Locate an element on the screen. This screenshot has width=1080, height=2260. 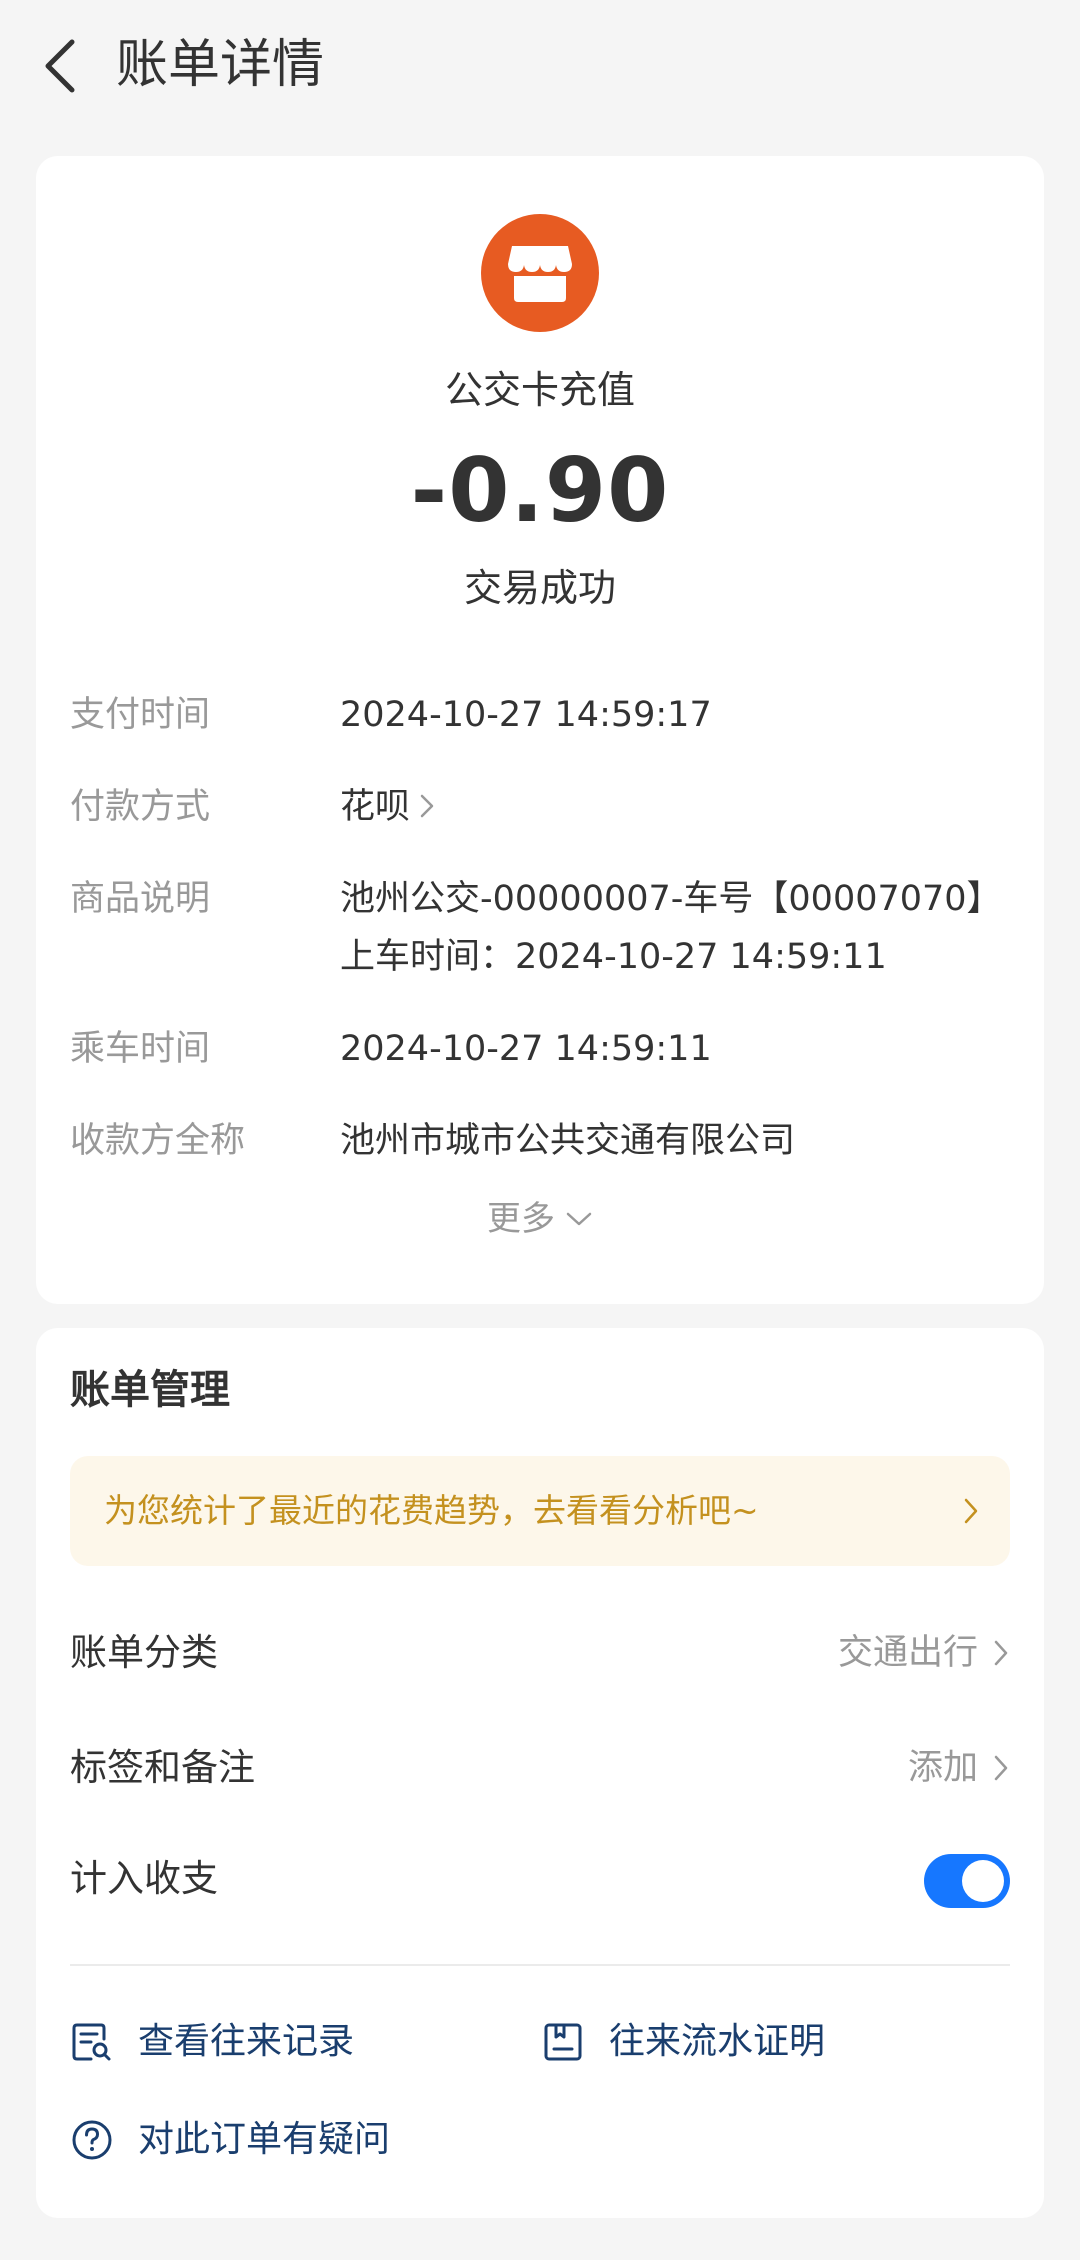
question-circle-icon is located at coordinates (92, 2140).